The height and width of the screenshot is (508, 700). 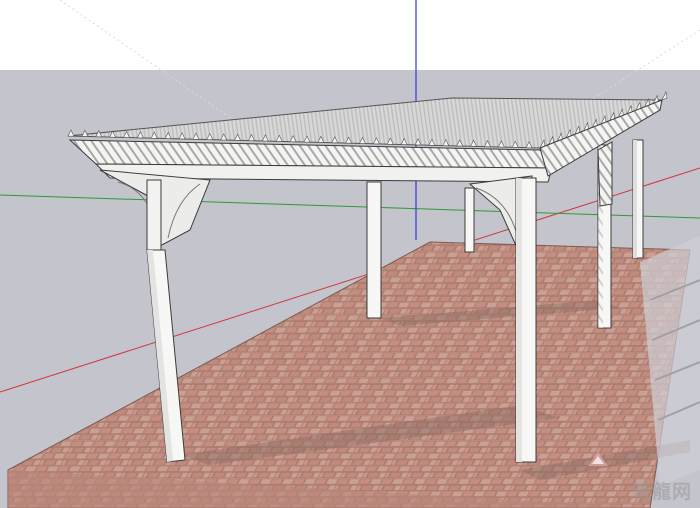 What do you see at coordinates (350, 35) in the screenshot?
I see `sky` at bounding box center [350, 35].